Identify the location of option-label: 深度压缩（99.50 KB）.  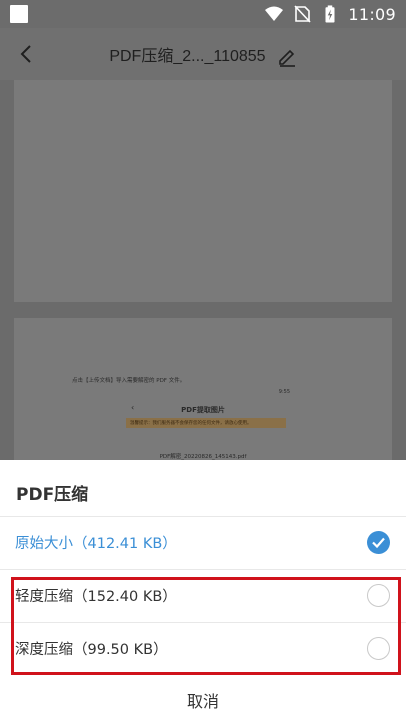
(91, 650).